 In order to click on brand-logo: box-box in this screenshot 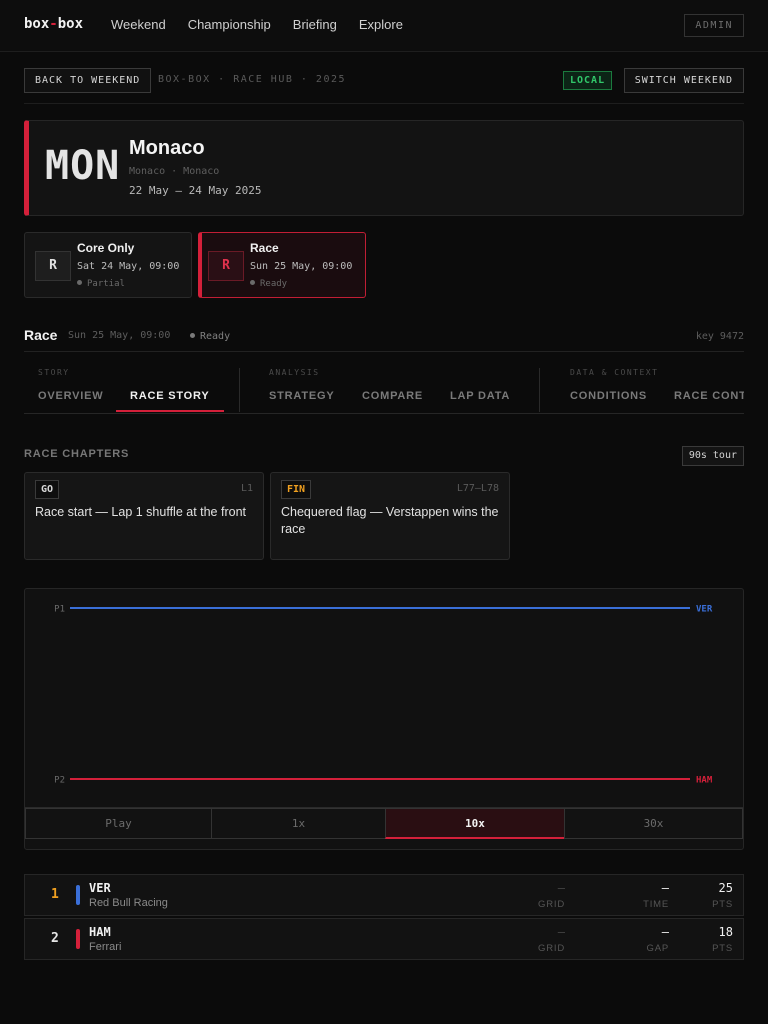, I will do `click(53, 24)`.